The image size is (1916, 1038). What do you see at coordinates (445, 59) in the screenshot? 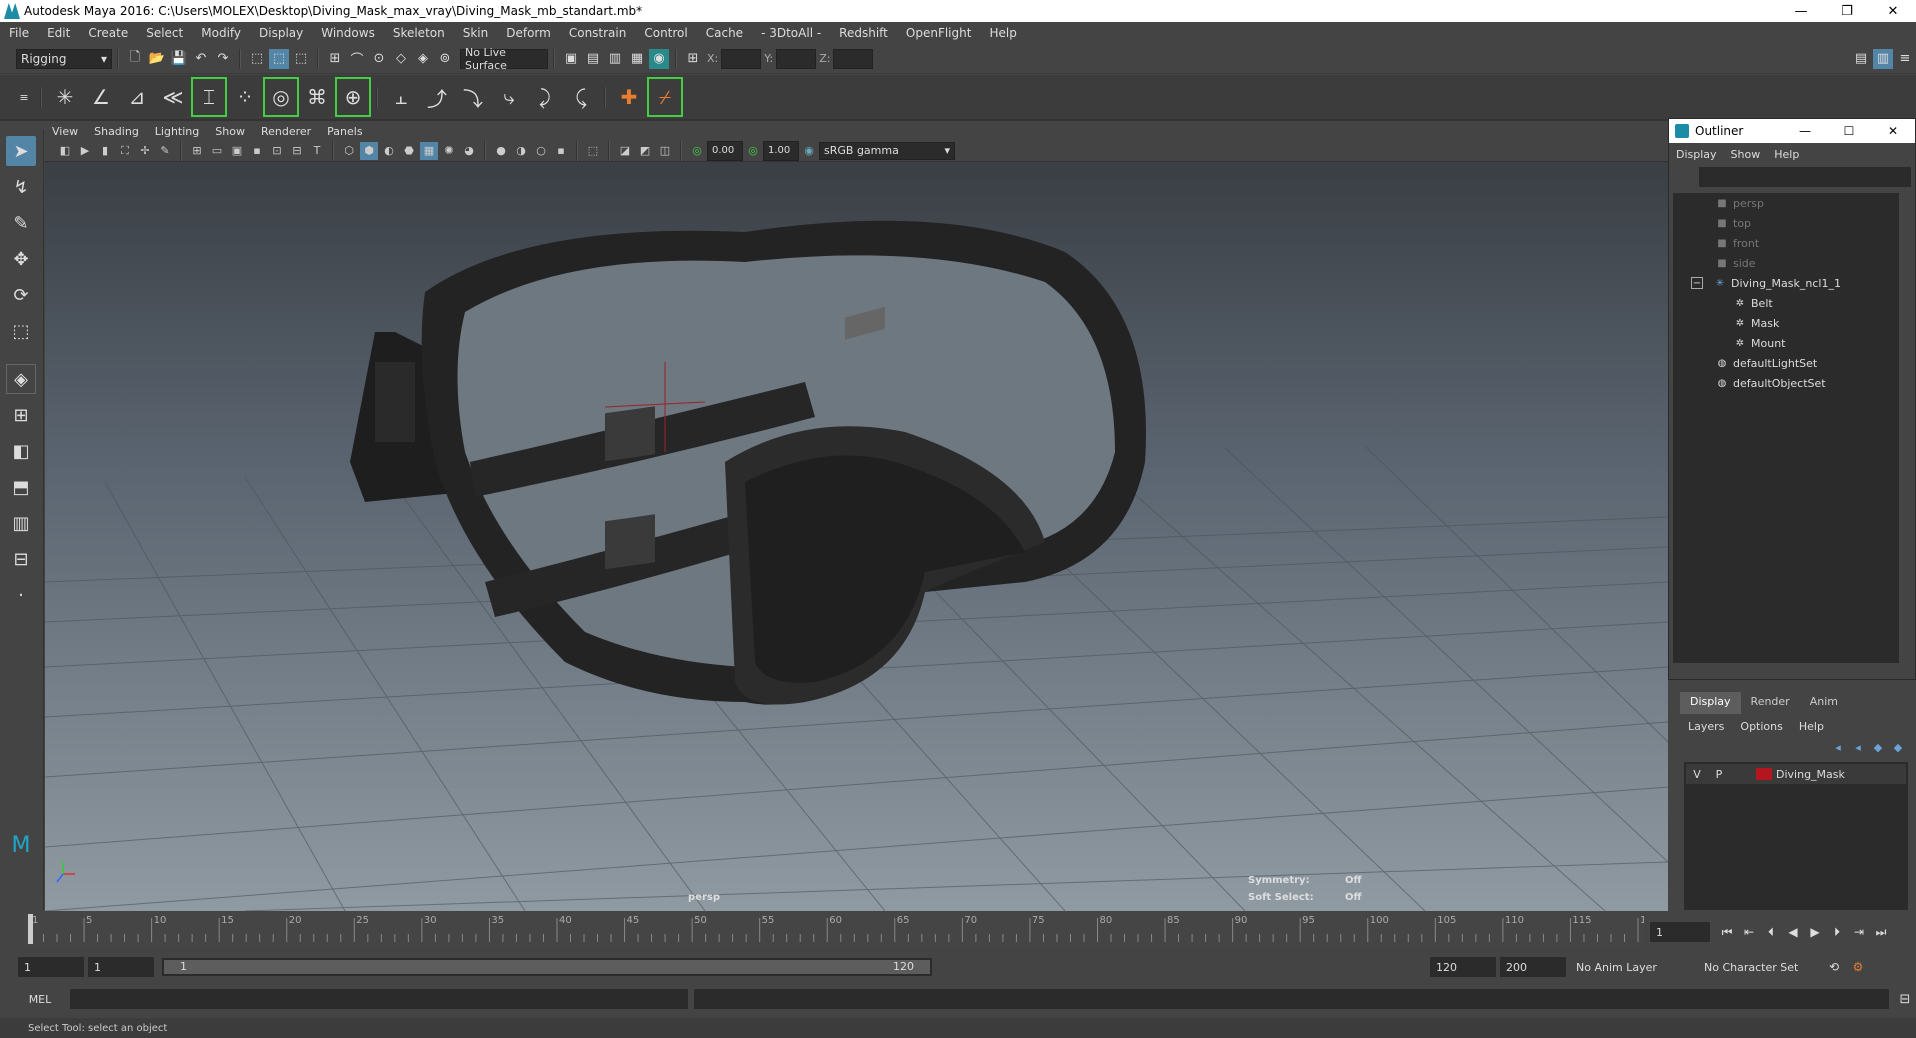
I see `make-live-icon: ⊚` at bounding box center [445, 59].